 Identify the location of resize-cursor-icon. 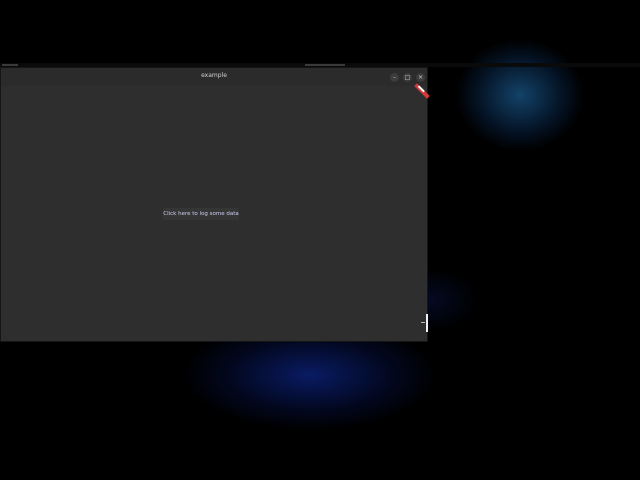
(427, 323).